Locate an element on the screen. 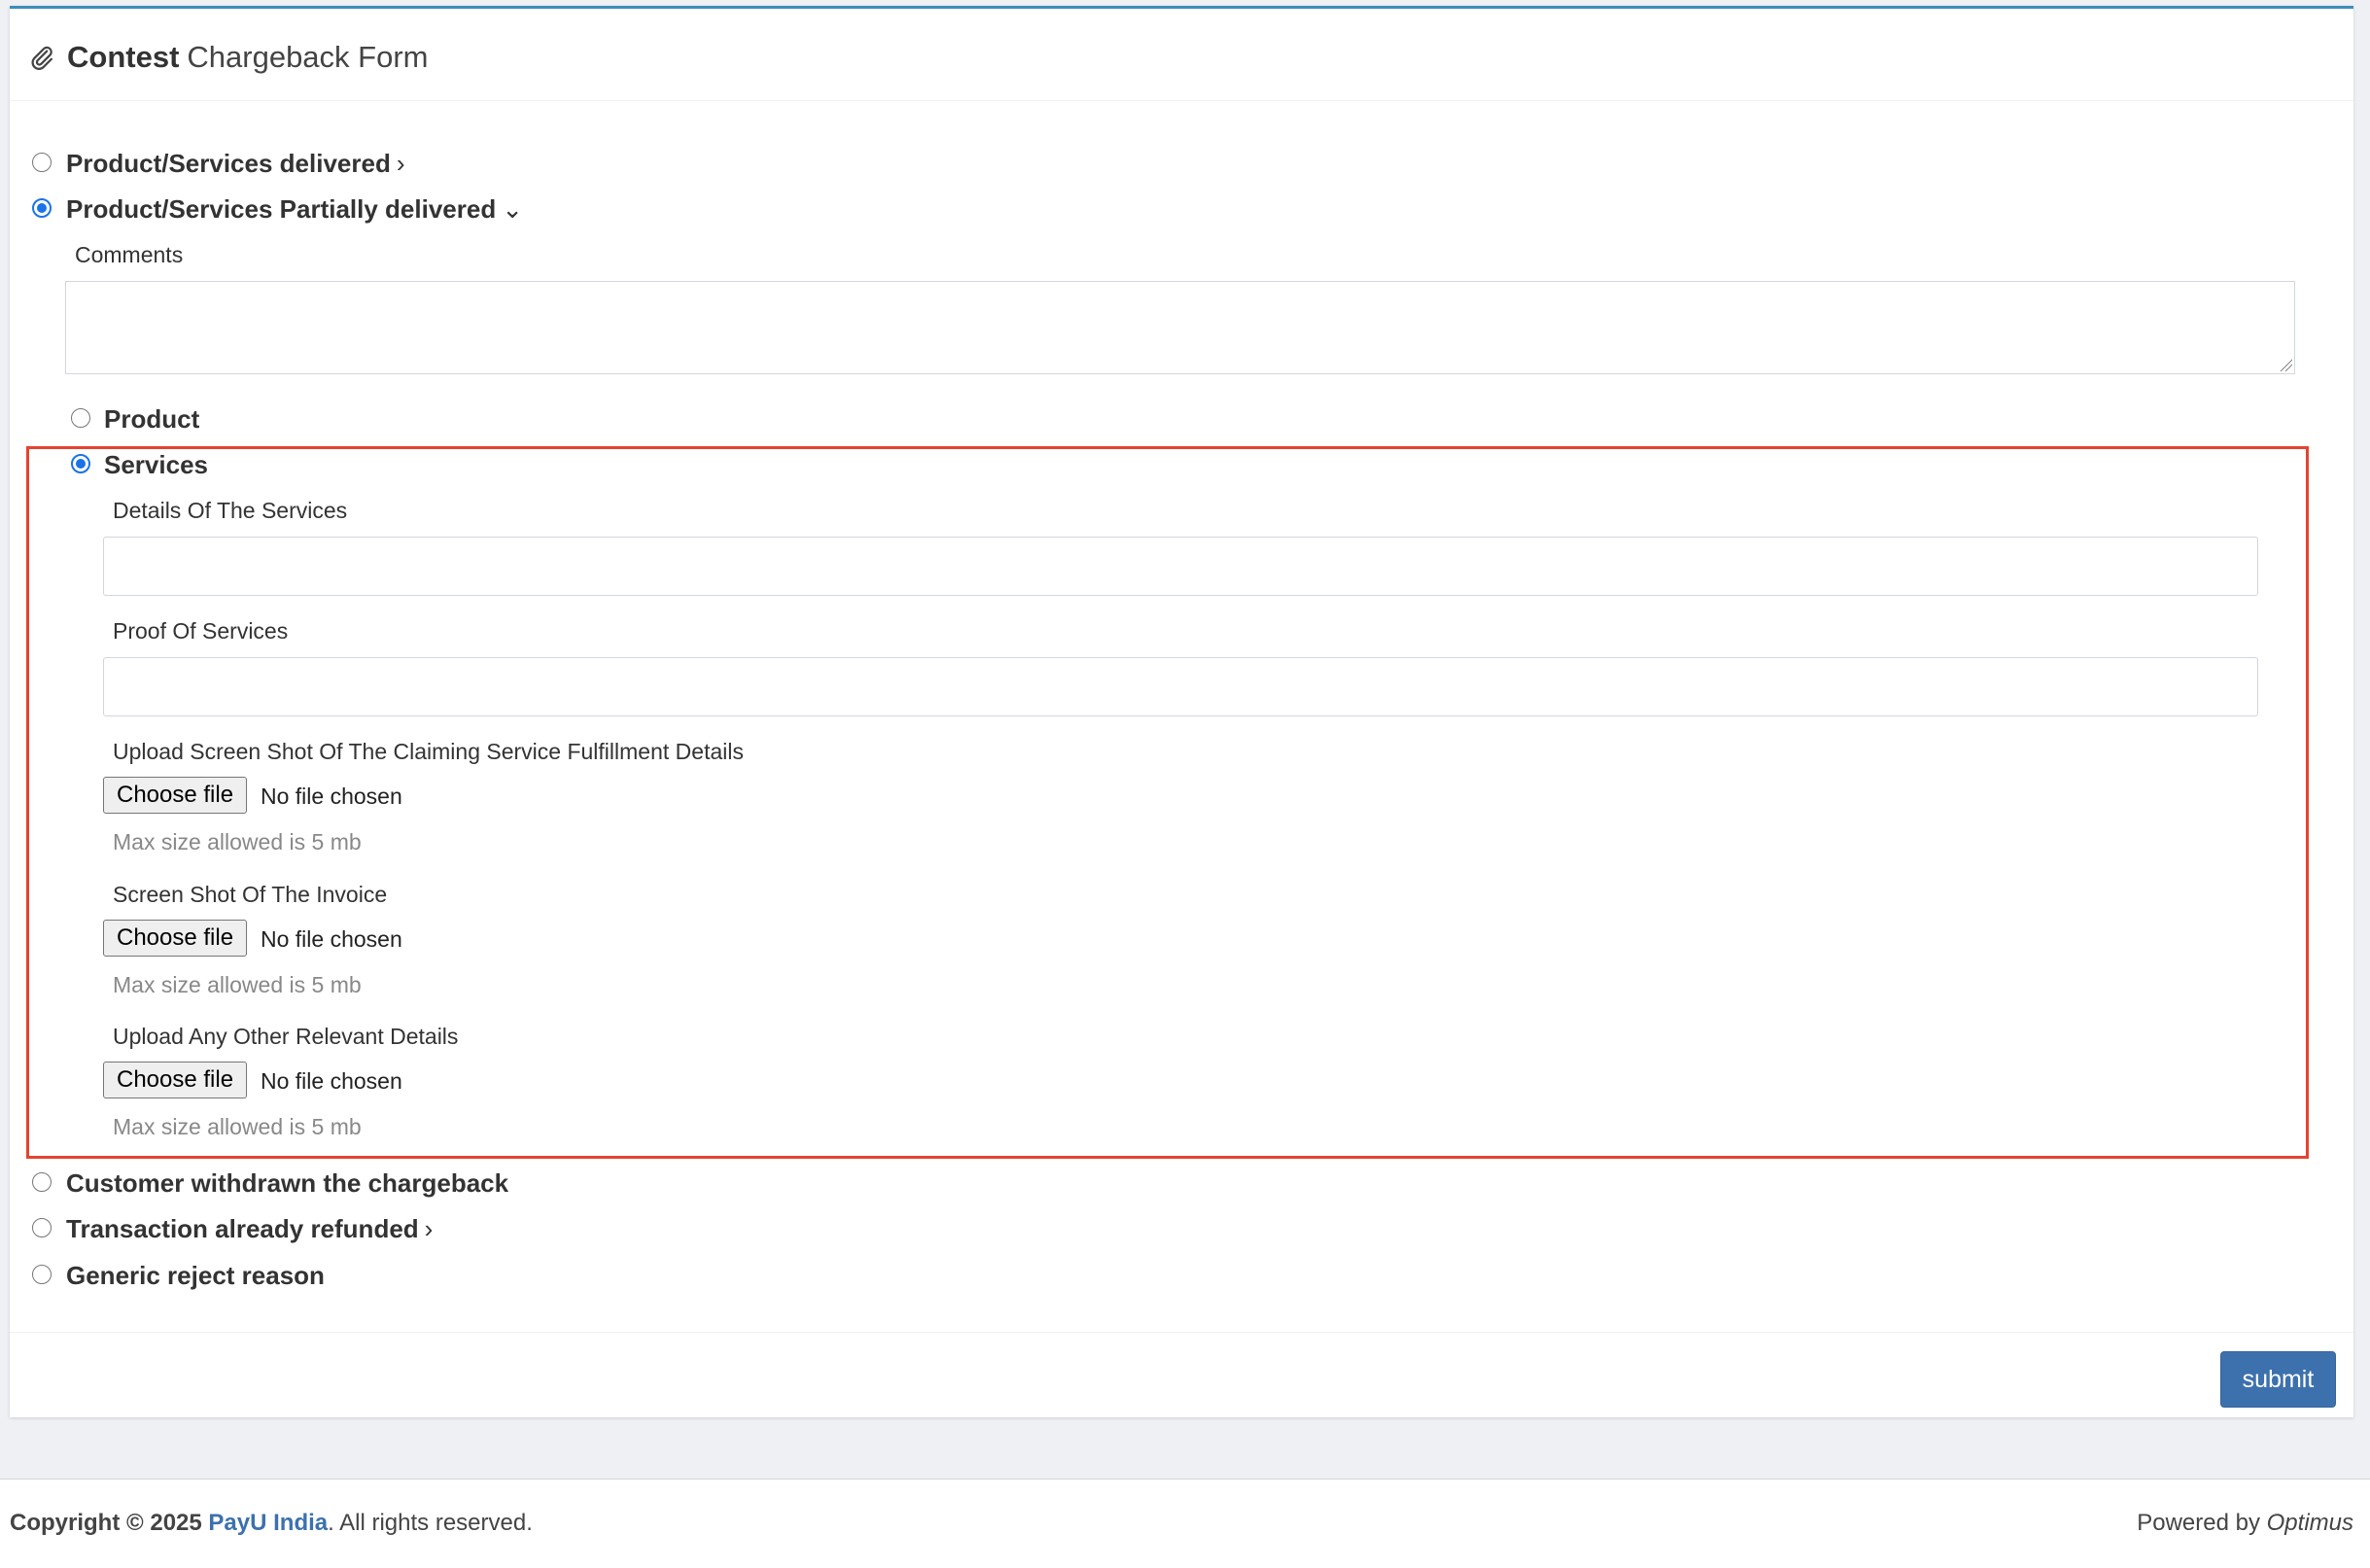 This screenshot has width=2370, height=1568. choose-file-button-fulfillment: Choose file is located at coordinates (175, 795).